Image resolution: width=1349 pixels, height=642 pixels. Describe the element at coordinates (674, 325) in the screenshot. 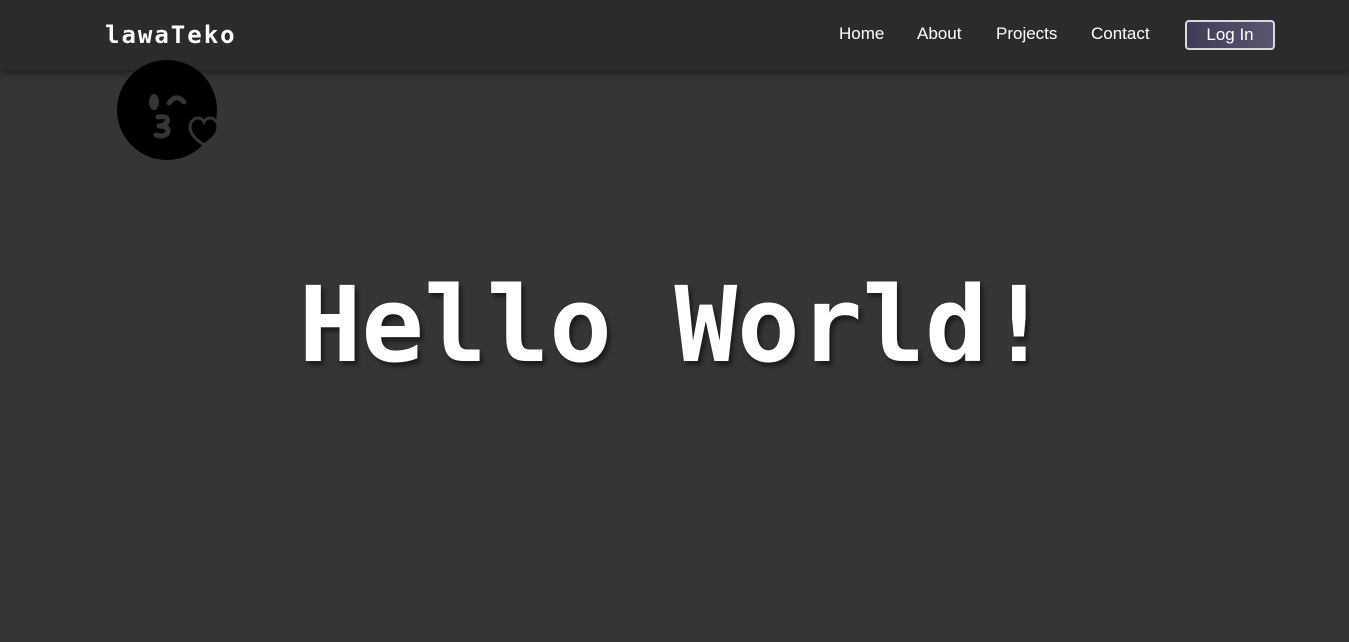

I see `hero-title: Hello World!` at that location.